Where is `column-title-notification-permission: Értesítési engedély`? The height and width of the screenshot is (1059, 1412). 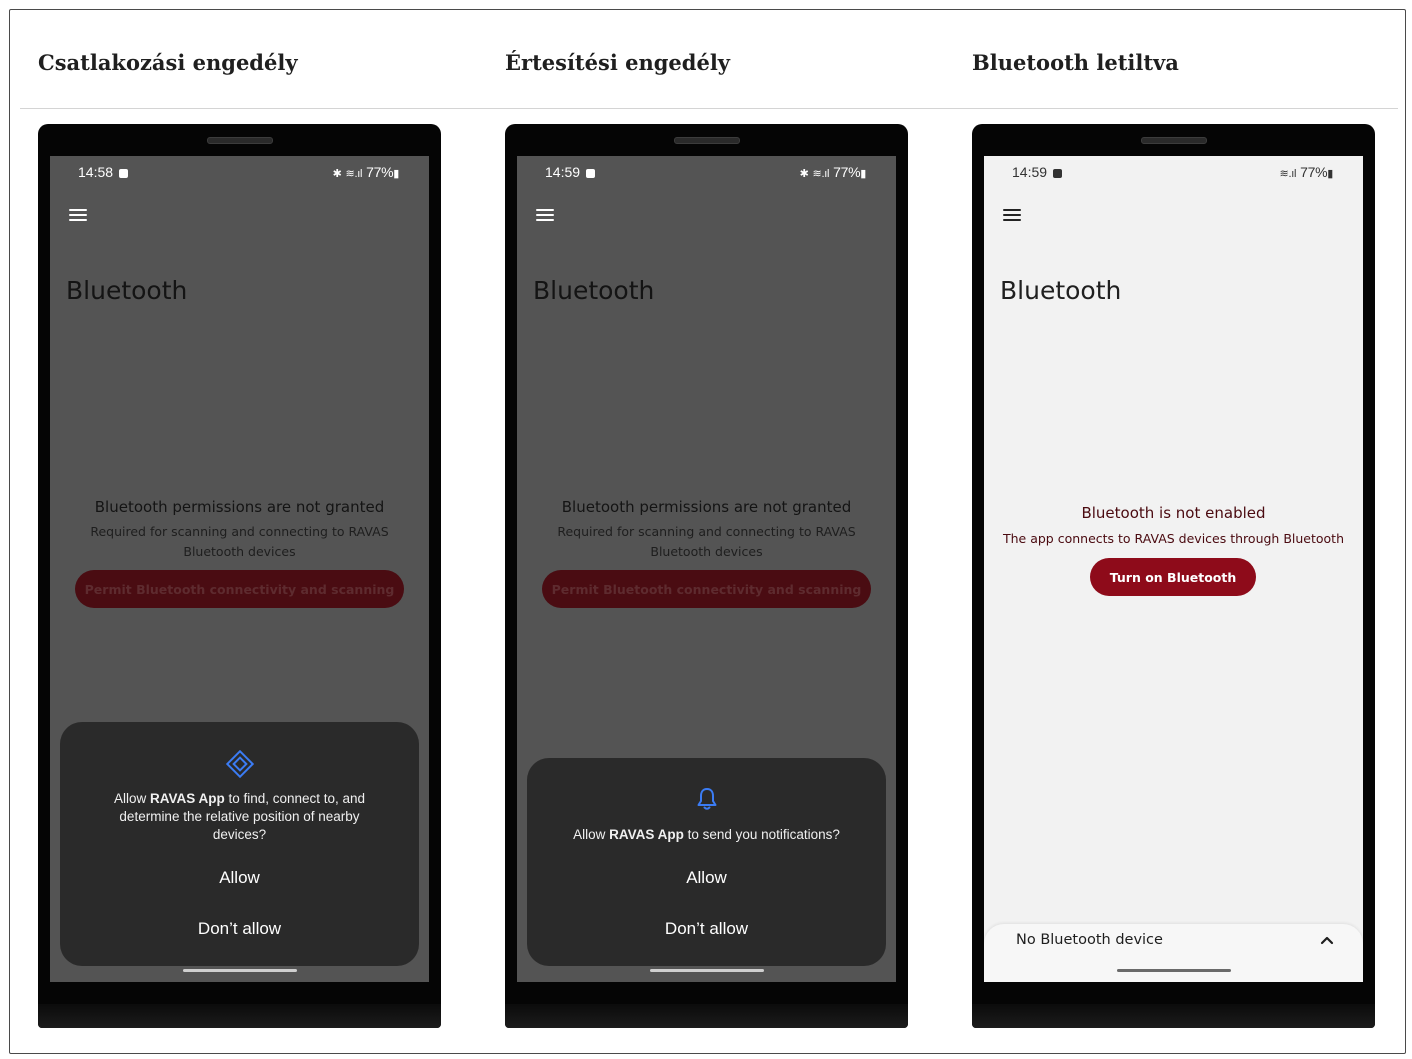 column-title-notification-permission: Értesítési engedély is located at coordinates (618, 62).